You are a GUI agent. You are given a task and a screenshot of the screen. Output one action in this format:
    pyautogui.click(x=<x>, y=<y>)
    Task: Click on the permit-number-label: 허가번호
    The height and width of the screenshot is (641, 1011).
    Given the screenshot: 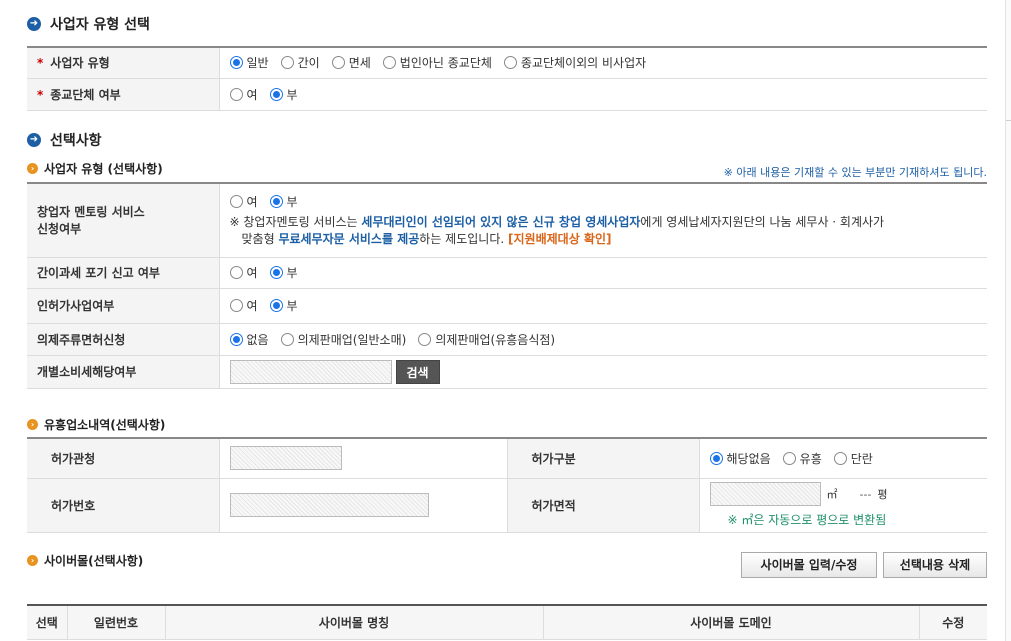 What is the action you would take?
    pyautogui.click(x=123, y=505)
    